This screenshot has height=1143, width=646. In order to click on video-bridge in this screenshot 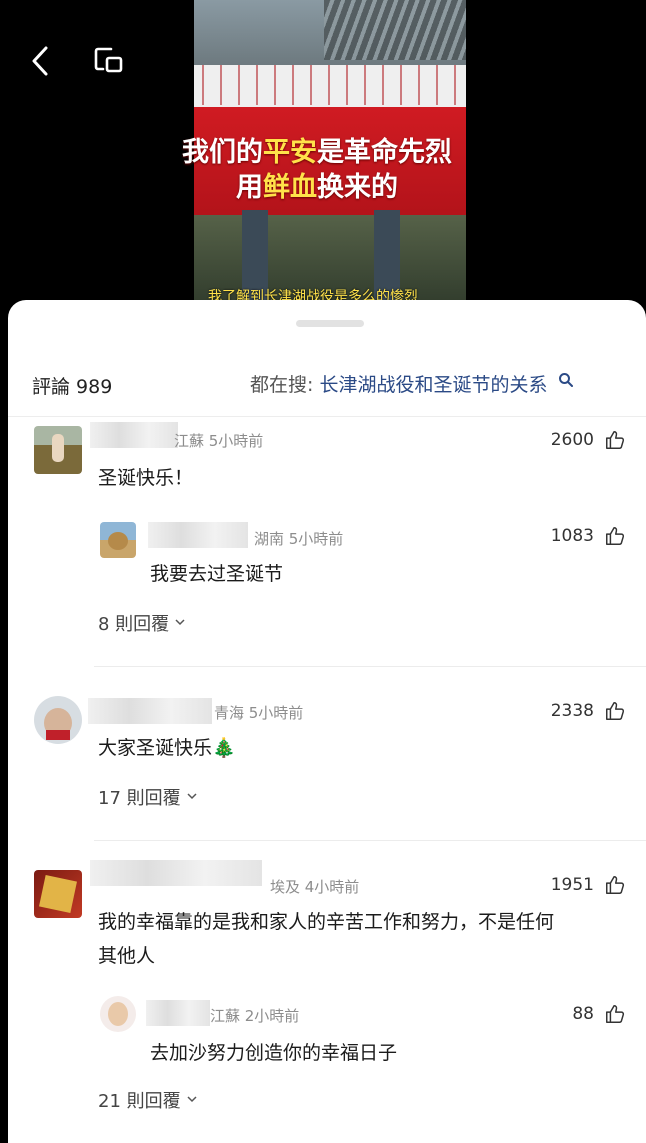, I will do `click(395, 30)`.